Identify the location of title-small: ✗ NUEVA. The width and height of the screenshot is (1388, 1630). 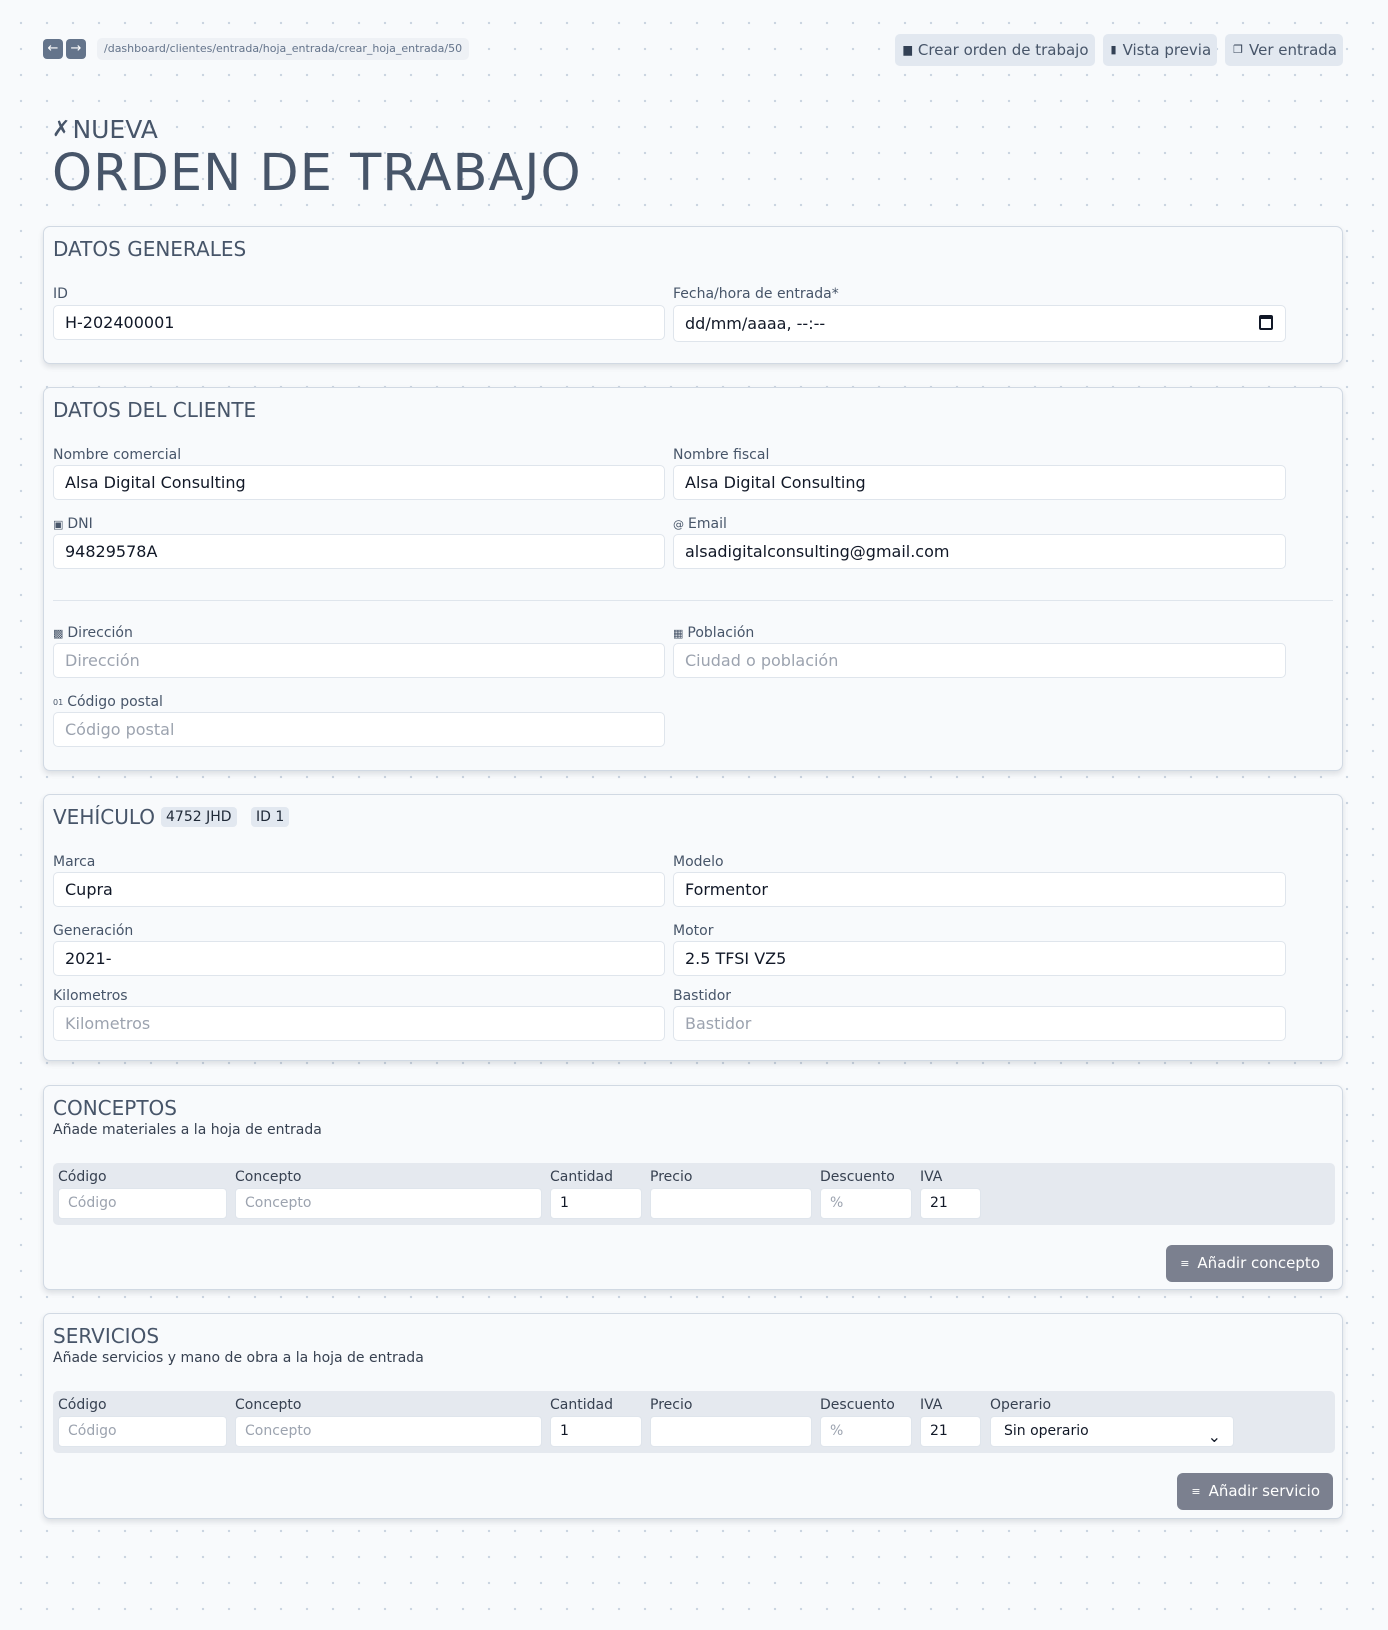
(317, 129).